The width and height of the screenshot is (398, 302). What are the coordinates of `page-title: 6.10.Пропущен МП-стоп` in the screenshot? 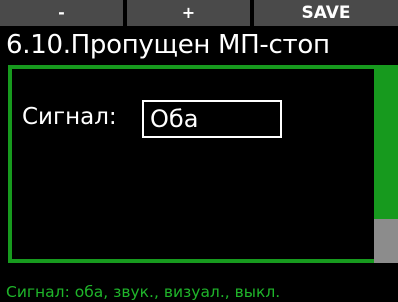 It's located at (168, 45).